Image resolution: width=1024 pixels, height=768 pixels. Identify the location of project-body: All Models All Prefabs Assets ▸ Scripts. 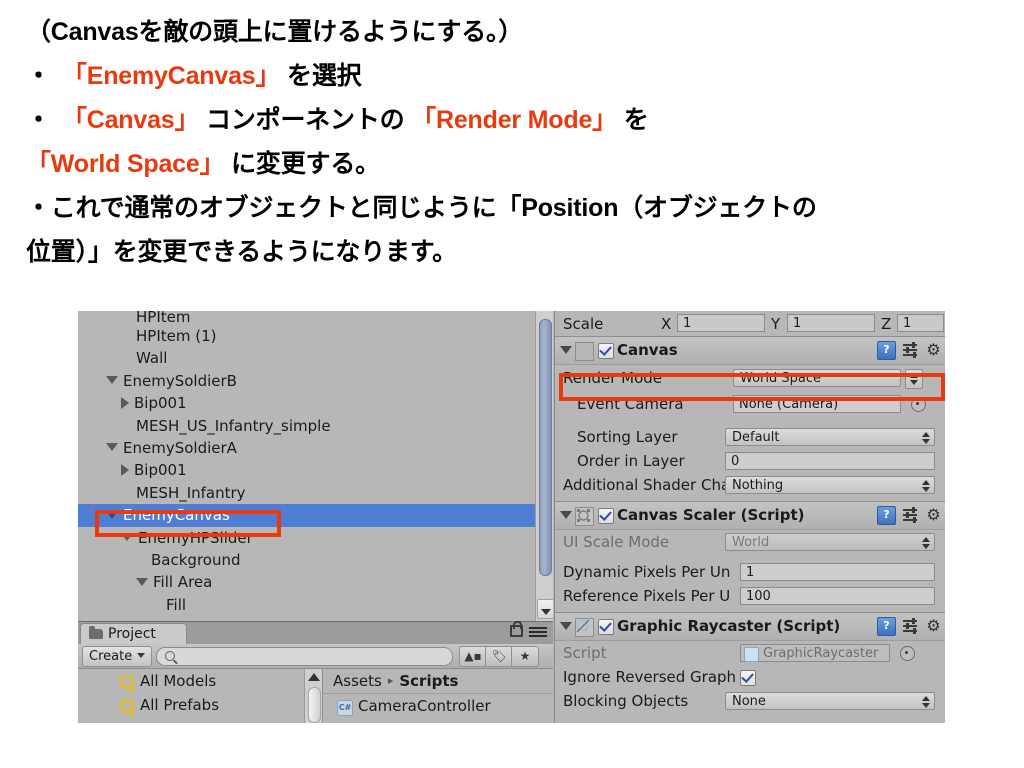
(315, 696).